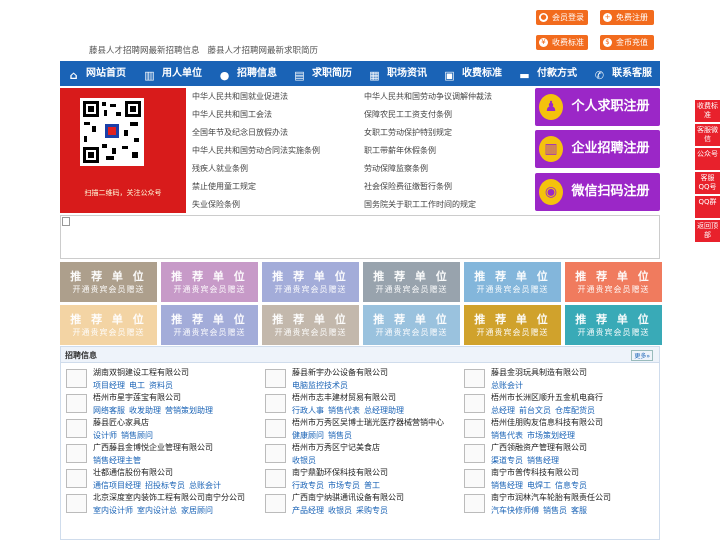  What do you see at coordinates (137, 435) in the screenshot?
I see `job-position-link: 销售顾问` at bounding box center [137, 435].